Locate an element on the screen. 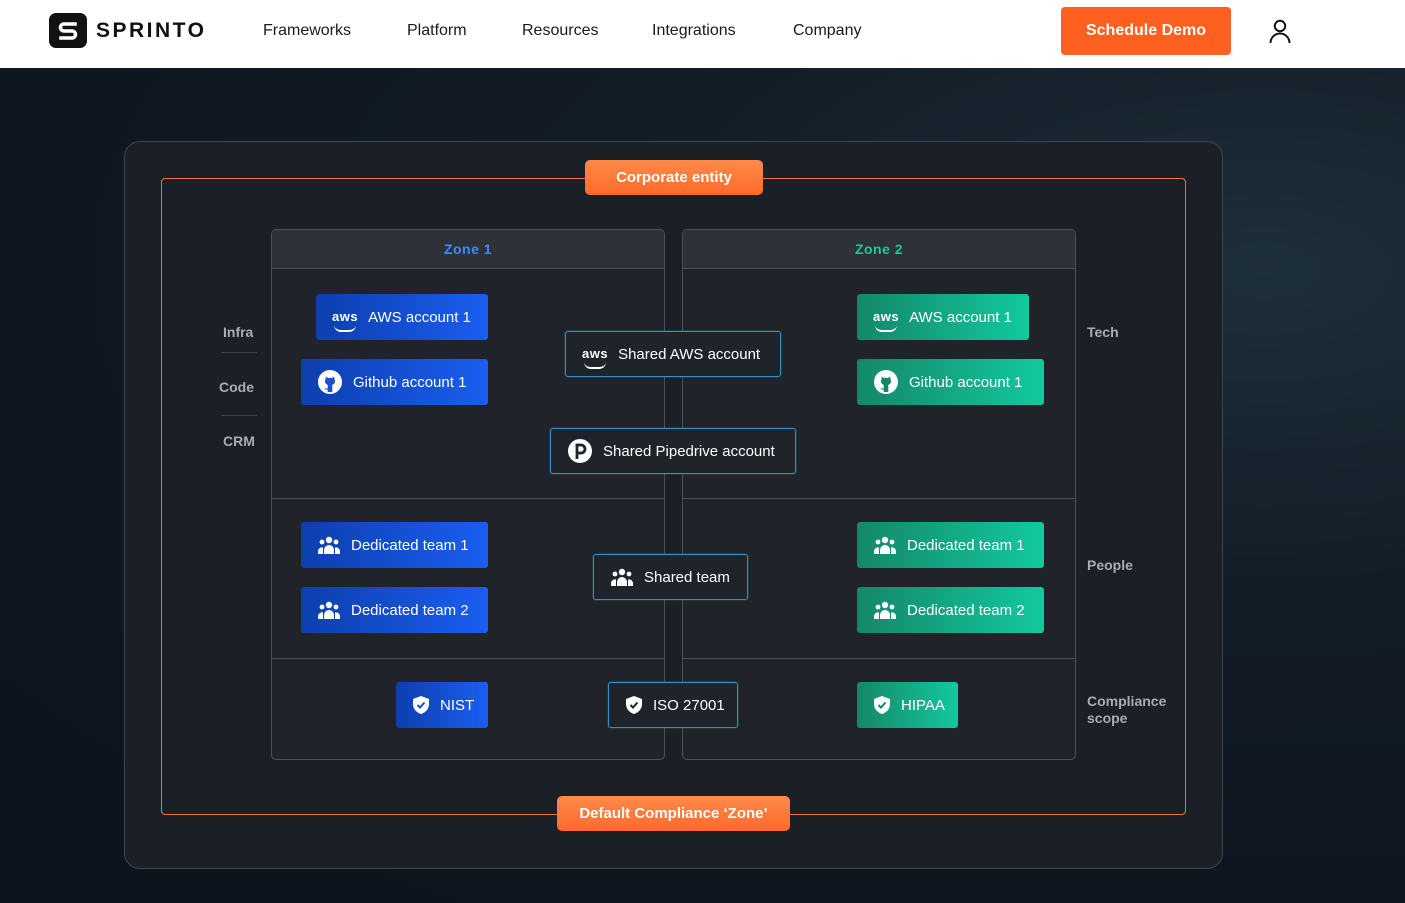 The width and height of the screenshot is (1405, 903). default-compliance-zone-label: Default Compliance ‘Zone’ is located at coordinates (673, 813).